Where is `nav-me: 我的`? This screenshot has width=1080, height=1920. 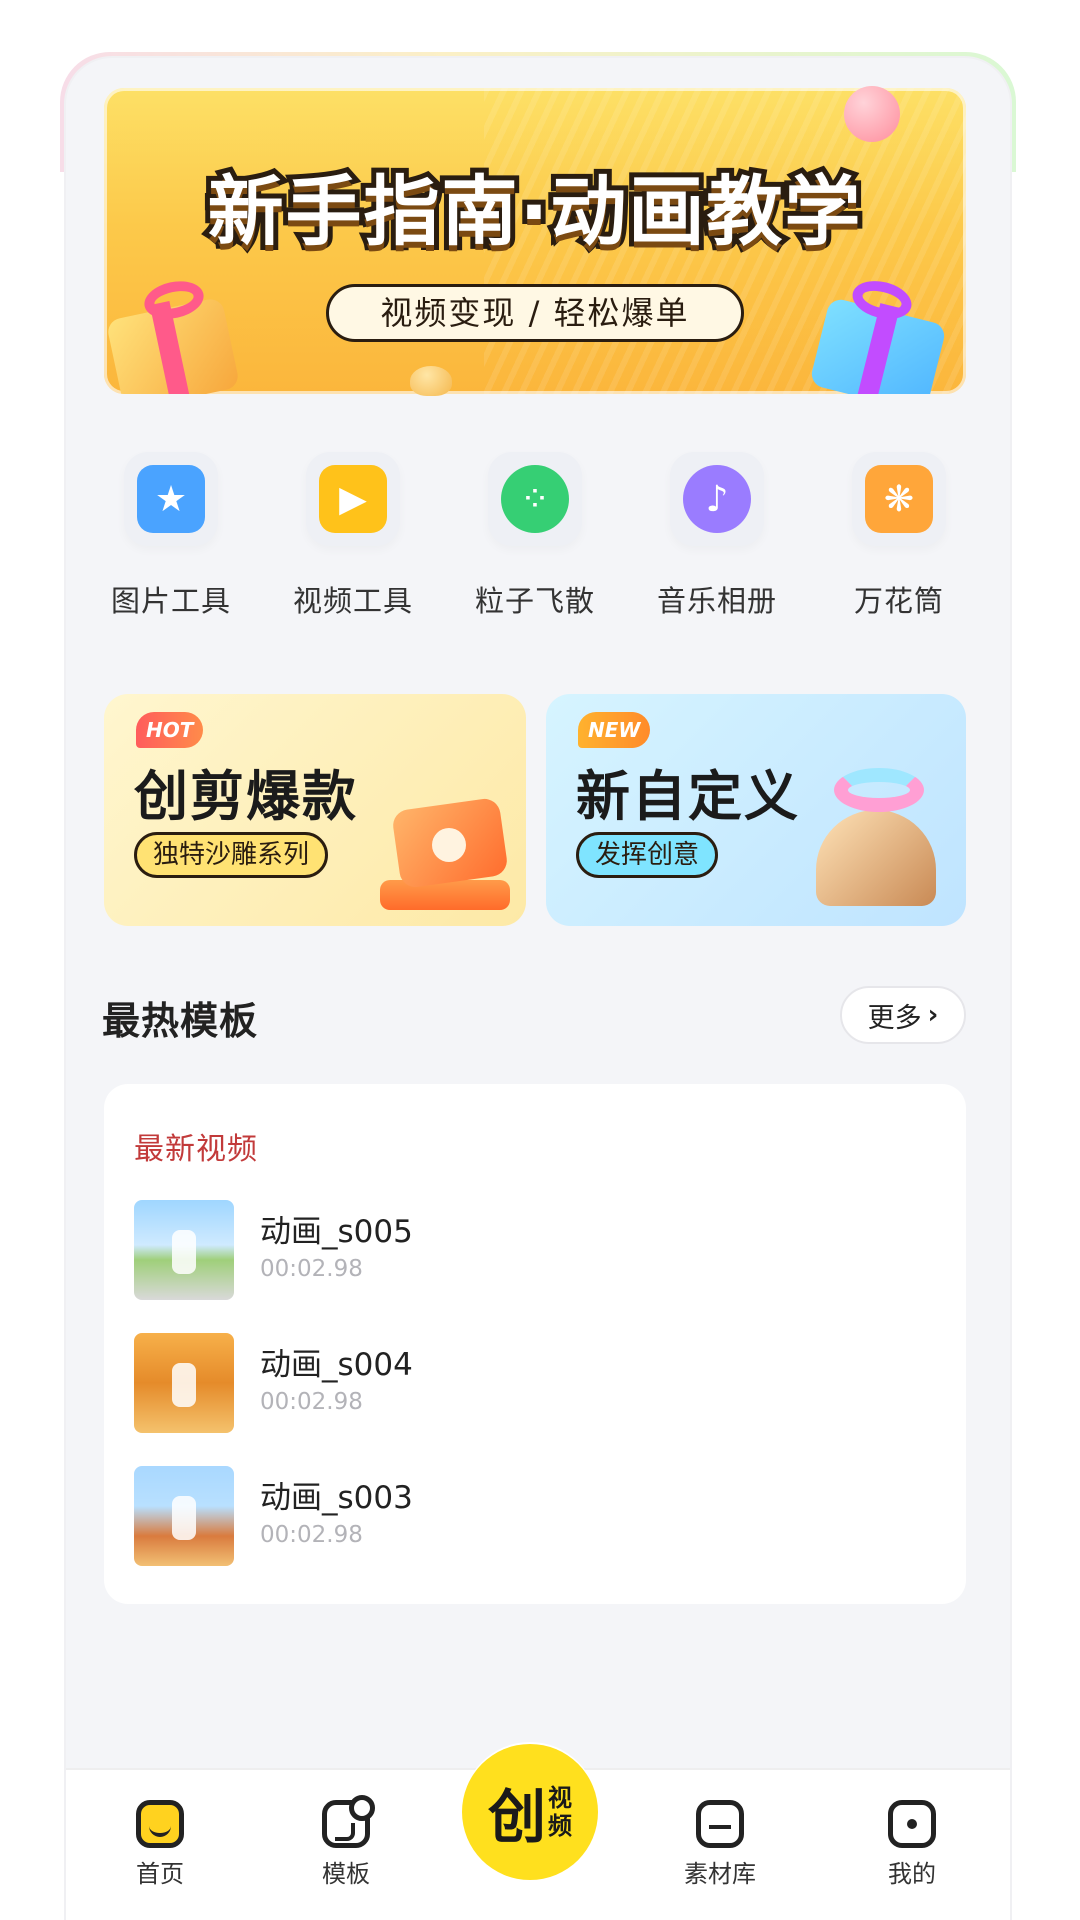
nav-me: 我的 is located at coordinates (912, 1844).